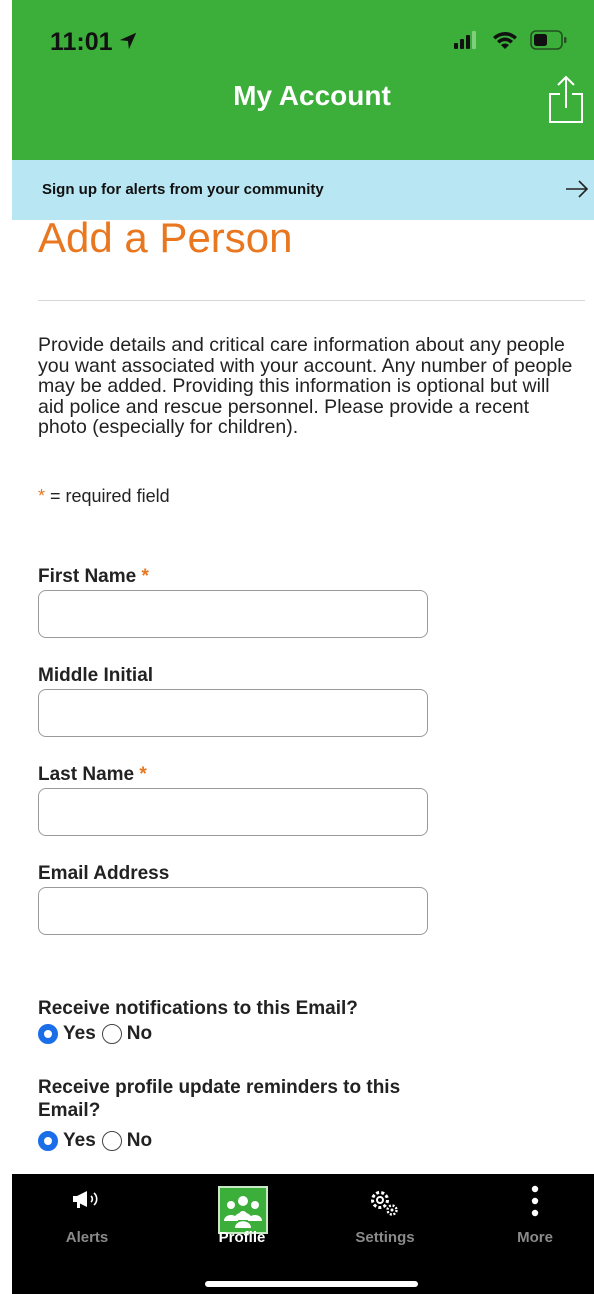 This screenshot has height=1294, width=594. I want to click on signal-icon, so click(465, 40).